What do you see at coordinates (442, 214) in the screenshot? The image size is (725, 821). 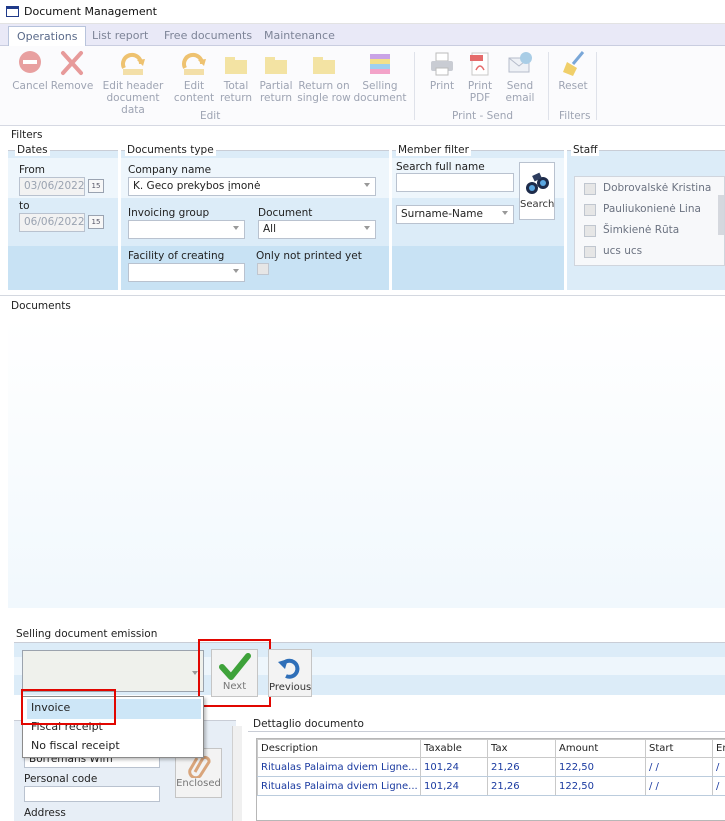 I see `name-order-value: Surname-Name` at bounding box center [442, 214].